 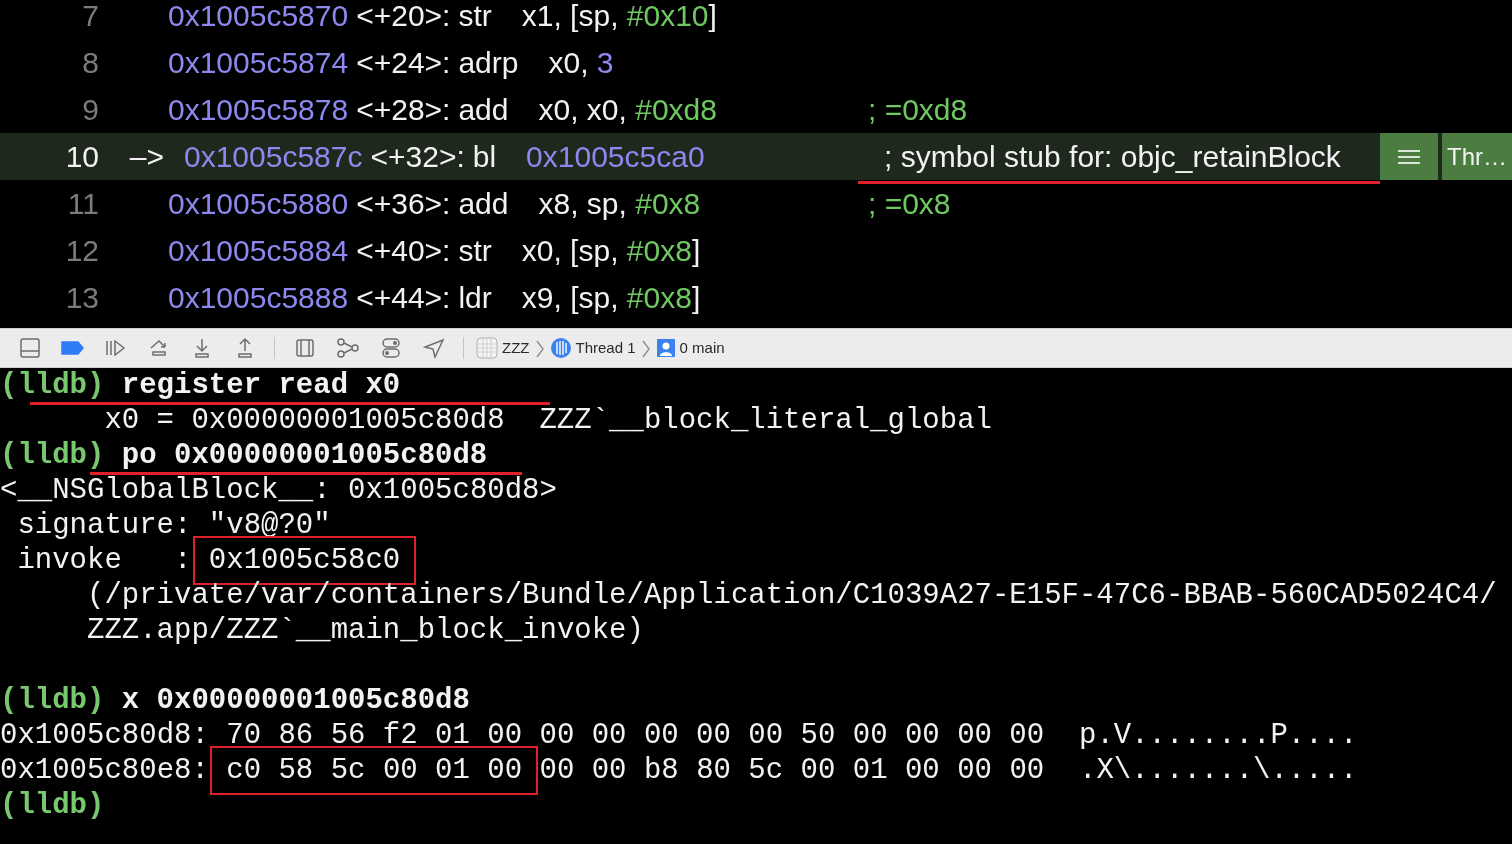 I want to click on app-icon, so click(x=487, y=348).